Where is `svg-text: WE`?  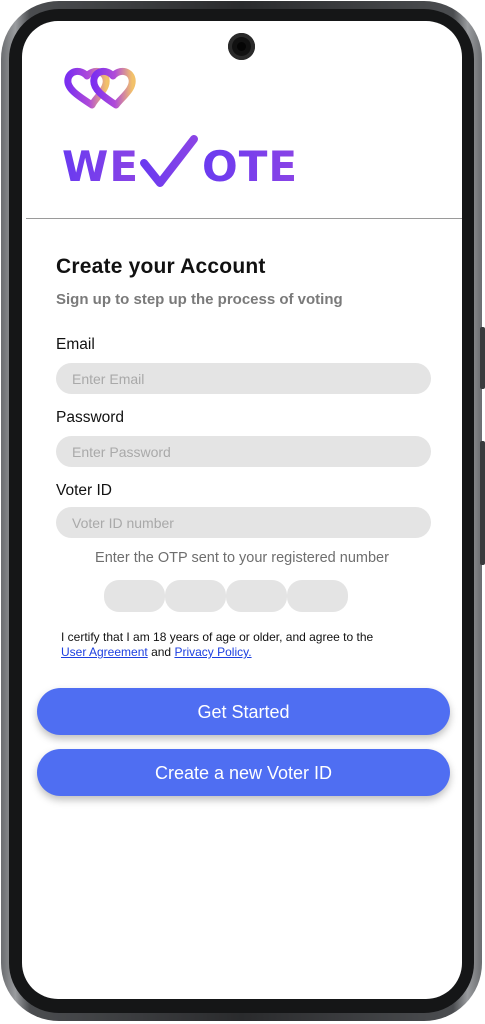
svg-text: WE is located at coordinates (100, 165).